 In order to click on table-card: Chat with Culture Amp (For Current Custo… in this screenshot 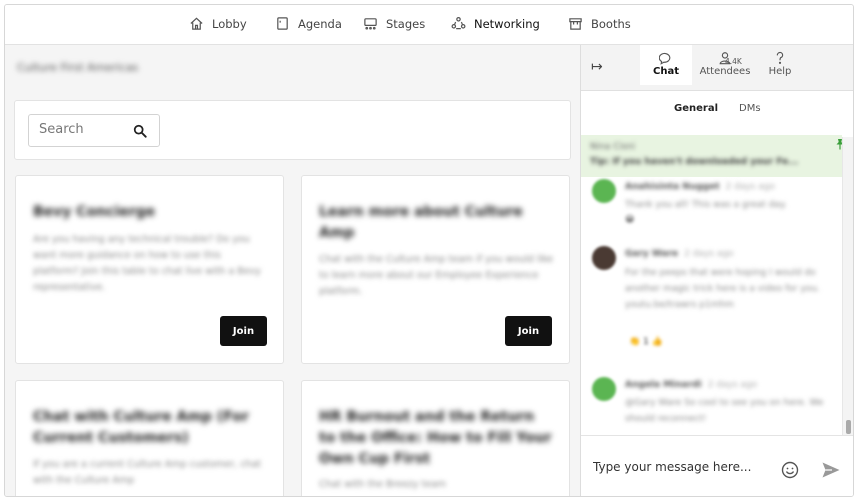, I will do `click(149, 438)`.